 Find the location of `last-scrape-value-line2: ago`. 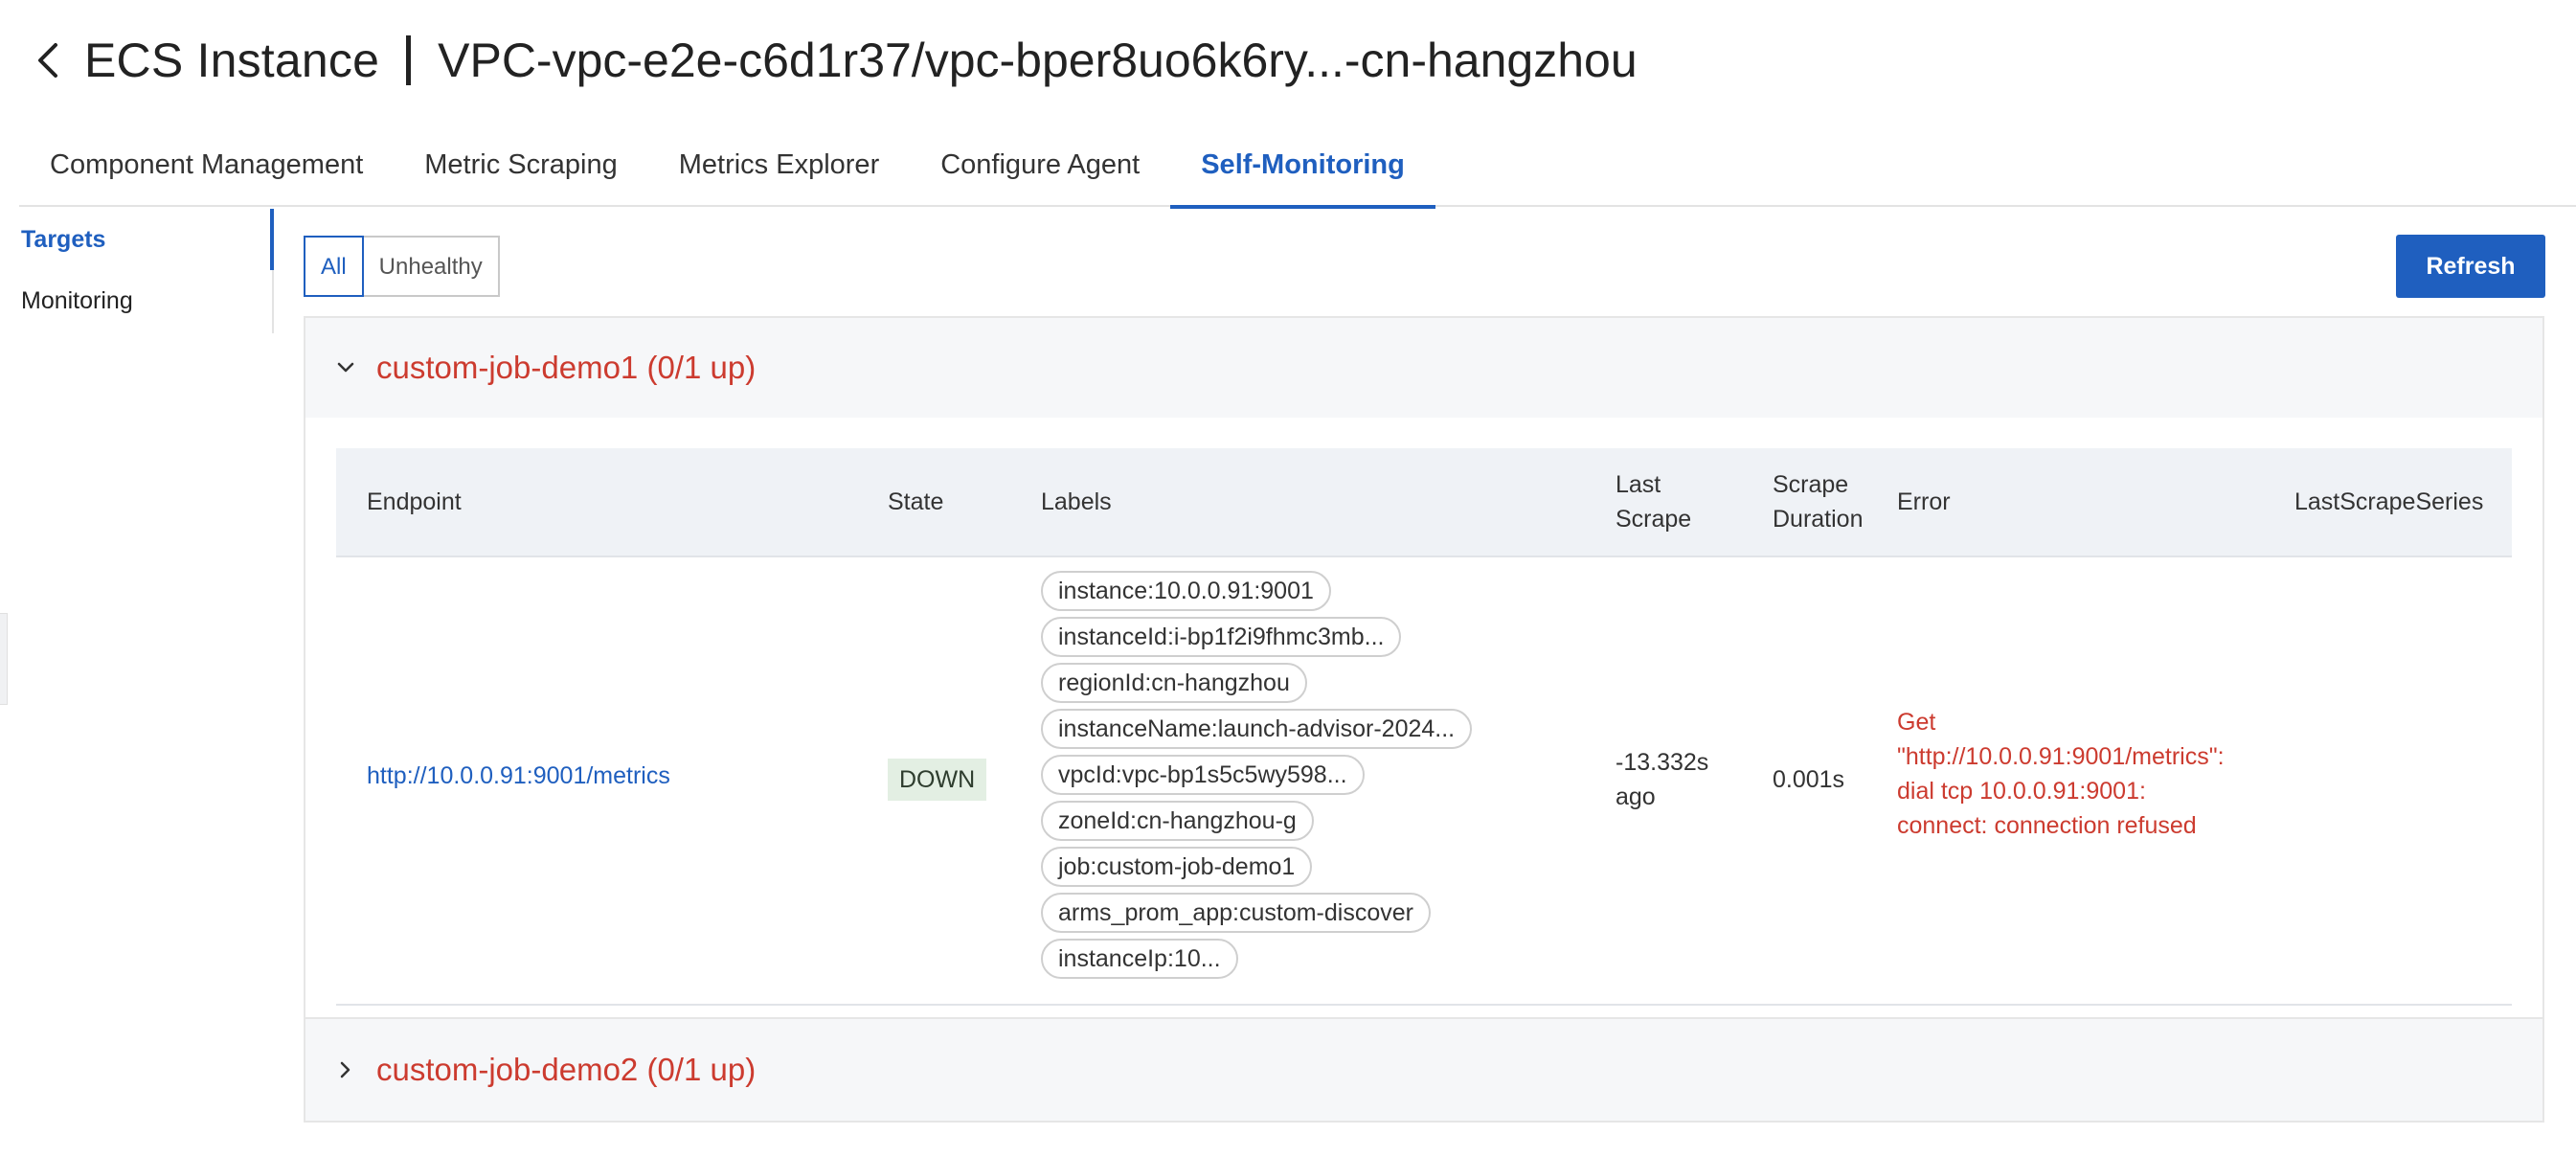

last-scrape-value-line2: ago is located at coordinates (1636, 796).